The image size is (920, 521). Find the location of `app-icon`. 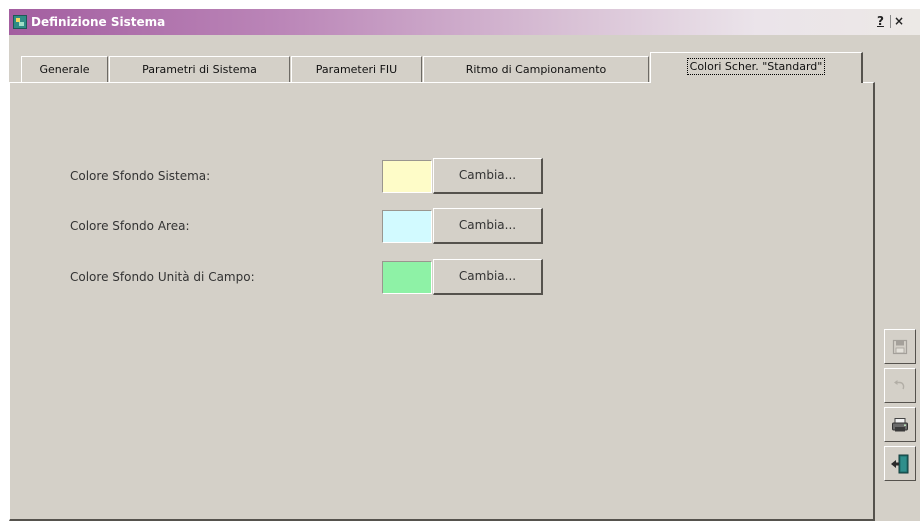

app-icon is located at coordinates (20, 22).